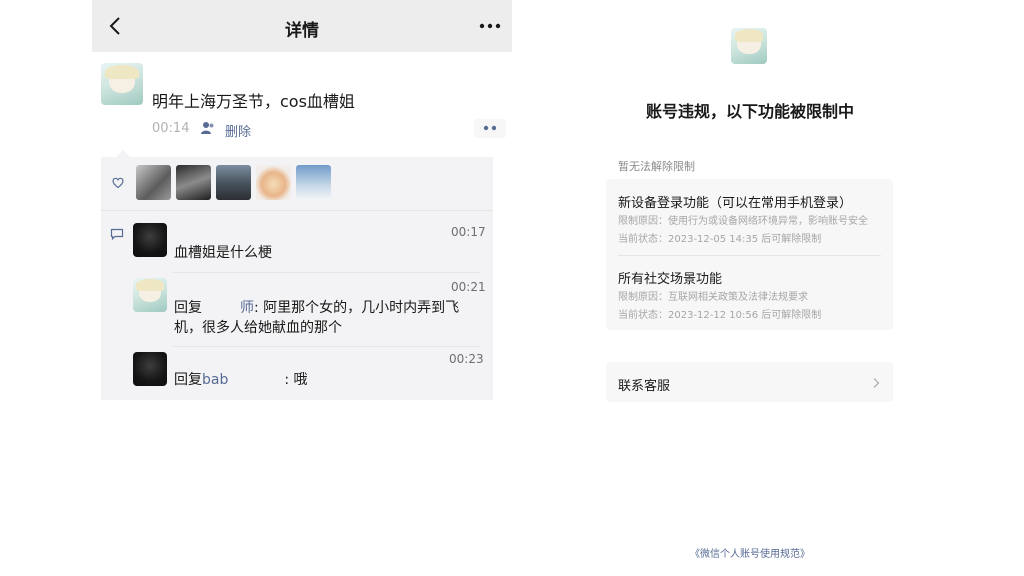  Describe the element at coordinates (296, 380) in the screenshot. I see `reply-body: : 哦` at that location.